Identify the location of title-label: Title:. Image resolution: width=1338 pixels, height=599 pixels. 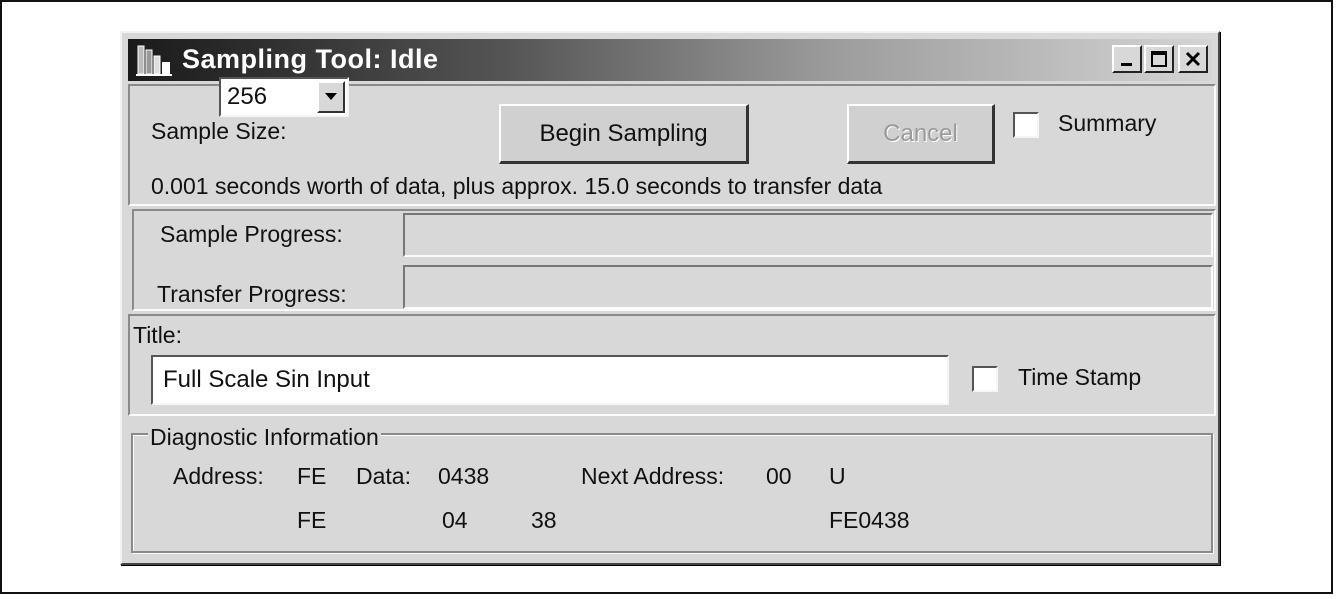
(157, 335).